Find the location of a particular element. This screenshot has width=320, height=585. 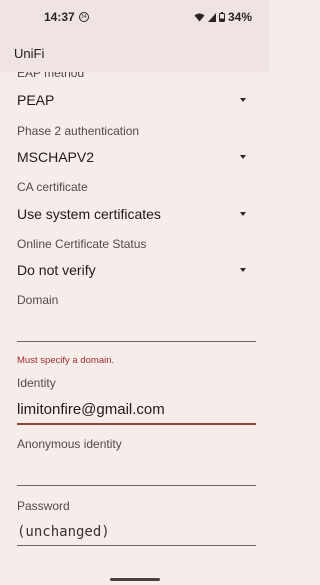

ca-cert-label: CA certificate is located at coordinates (52, 187).